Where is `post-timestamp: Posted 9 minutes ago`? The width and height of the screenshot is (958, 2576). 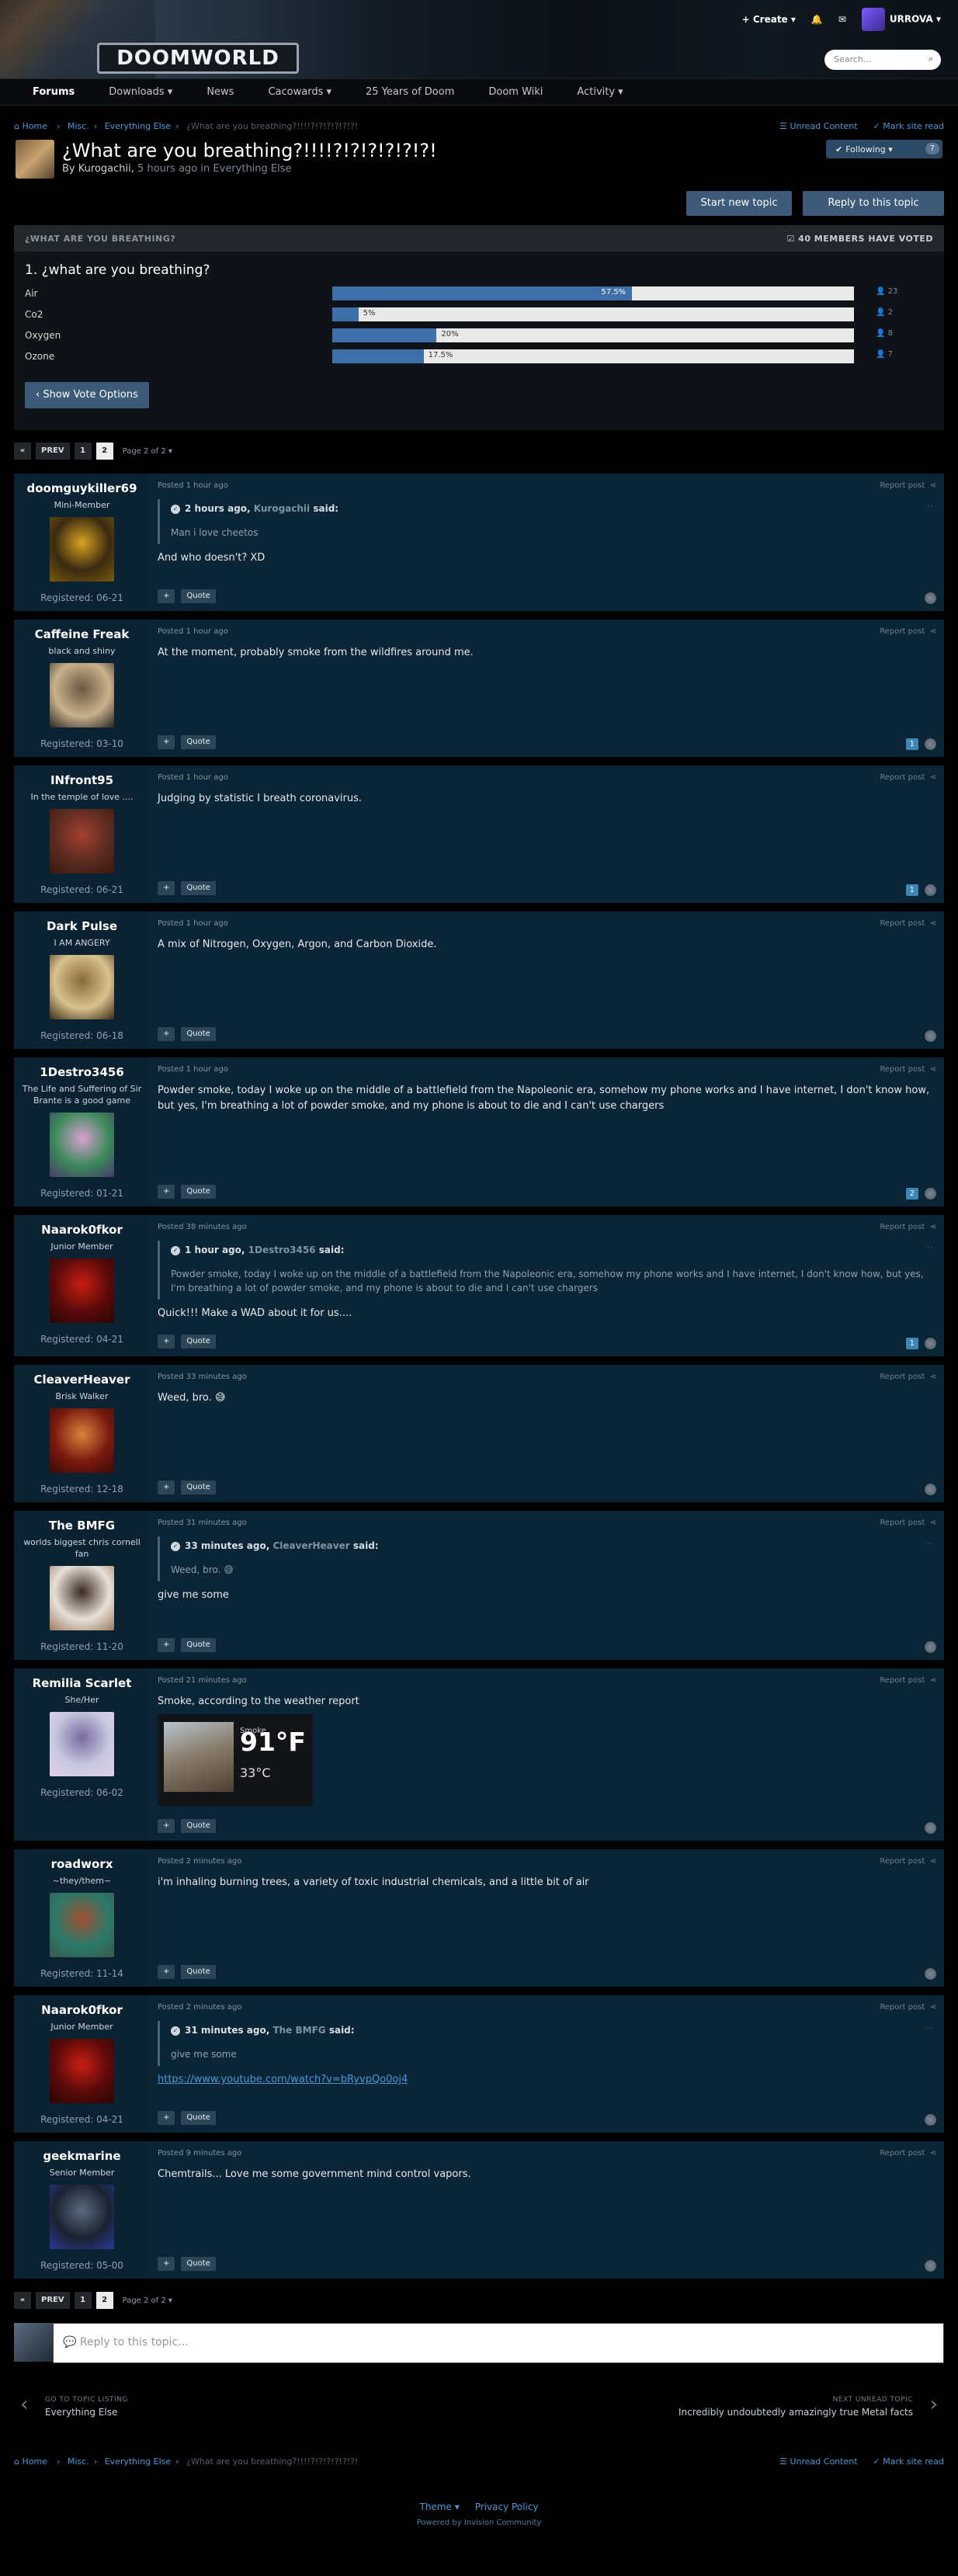
post-timestamp: Posted 9 minutes ago is located at coordinates (547, 2153).